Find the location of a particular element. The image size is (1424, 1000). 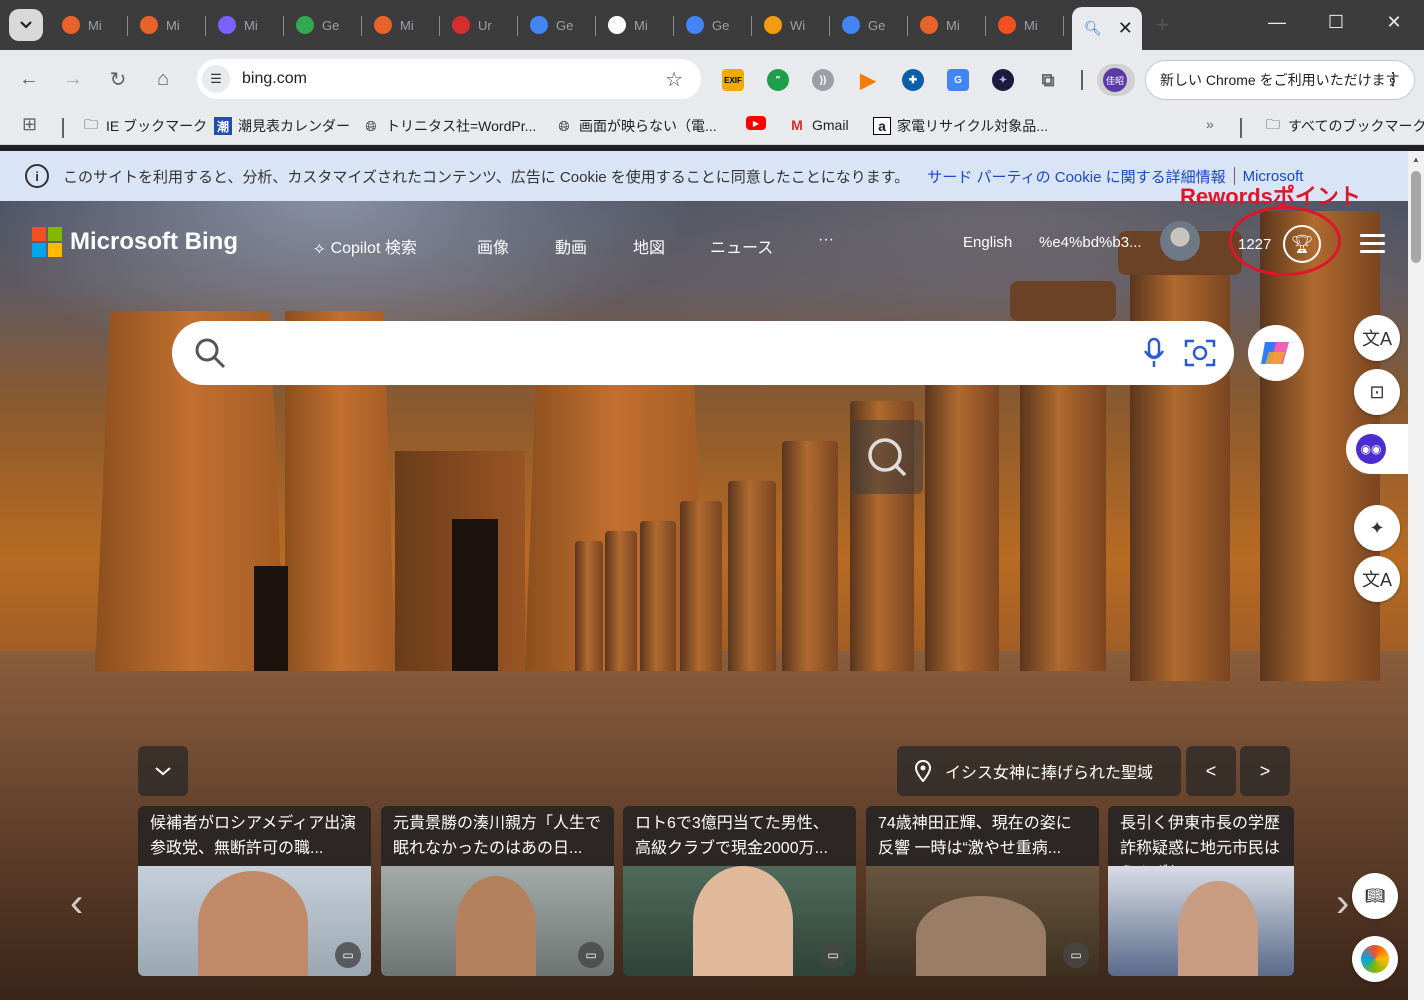

bookmark-label: 潮見表カレンダー is located at coordinates (294, 126).